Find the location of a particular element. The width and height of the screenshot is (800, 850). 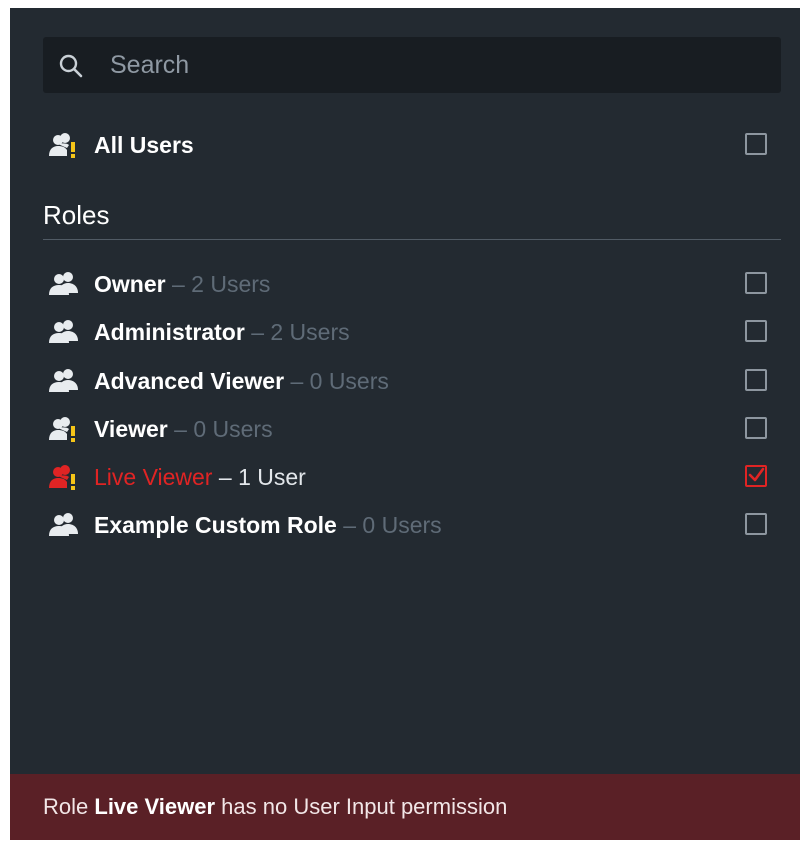

role-row-administrator: Administrator – 2 Users is located at coordinates (405, 331).